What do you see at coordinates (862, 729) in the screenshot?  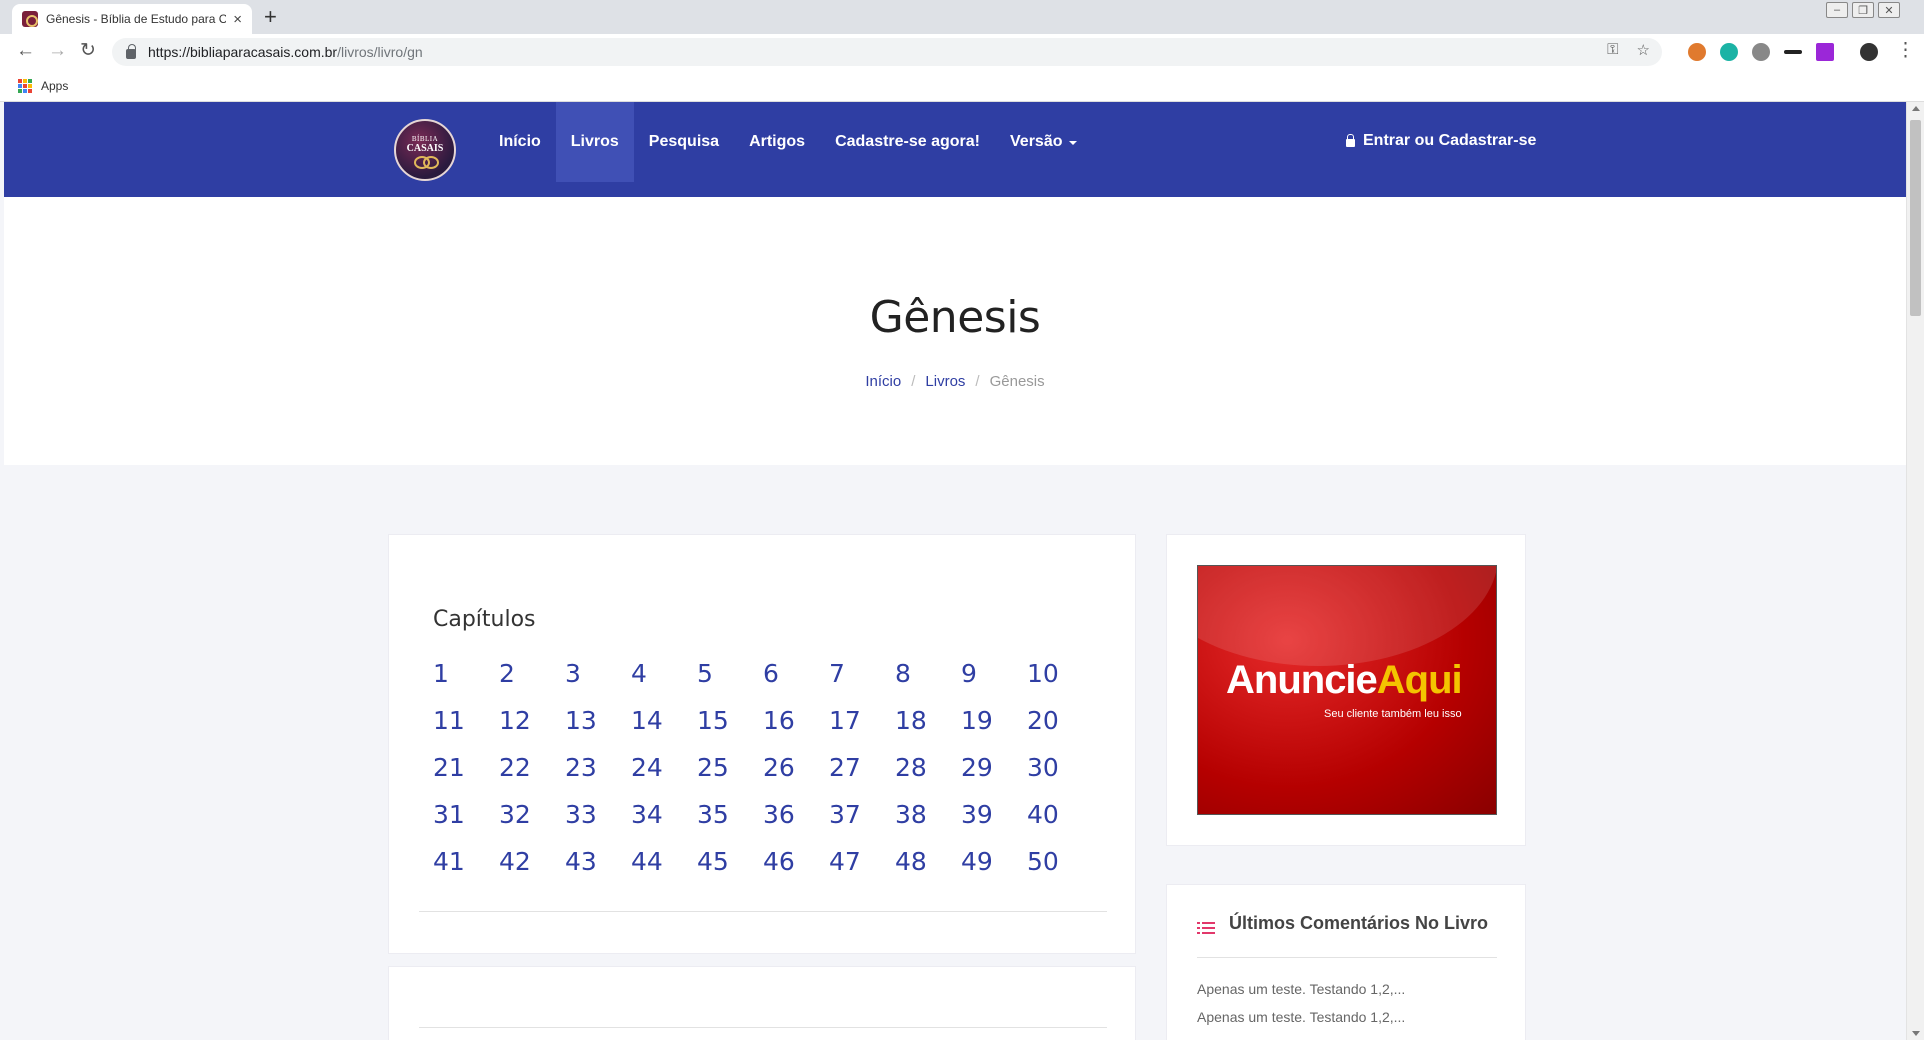 I see `chapter-link: 17` at bounding box center [862, 729].